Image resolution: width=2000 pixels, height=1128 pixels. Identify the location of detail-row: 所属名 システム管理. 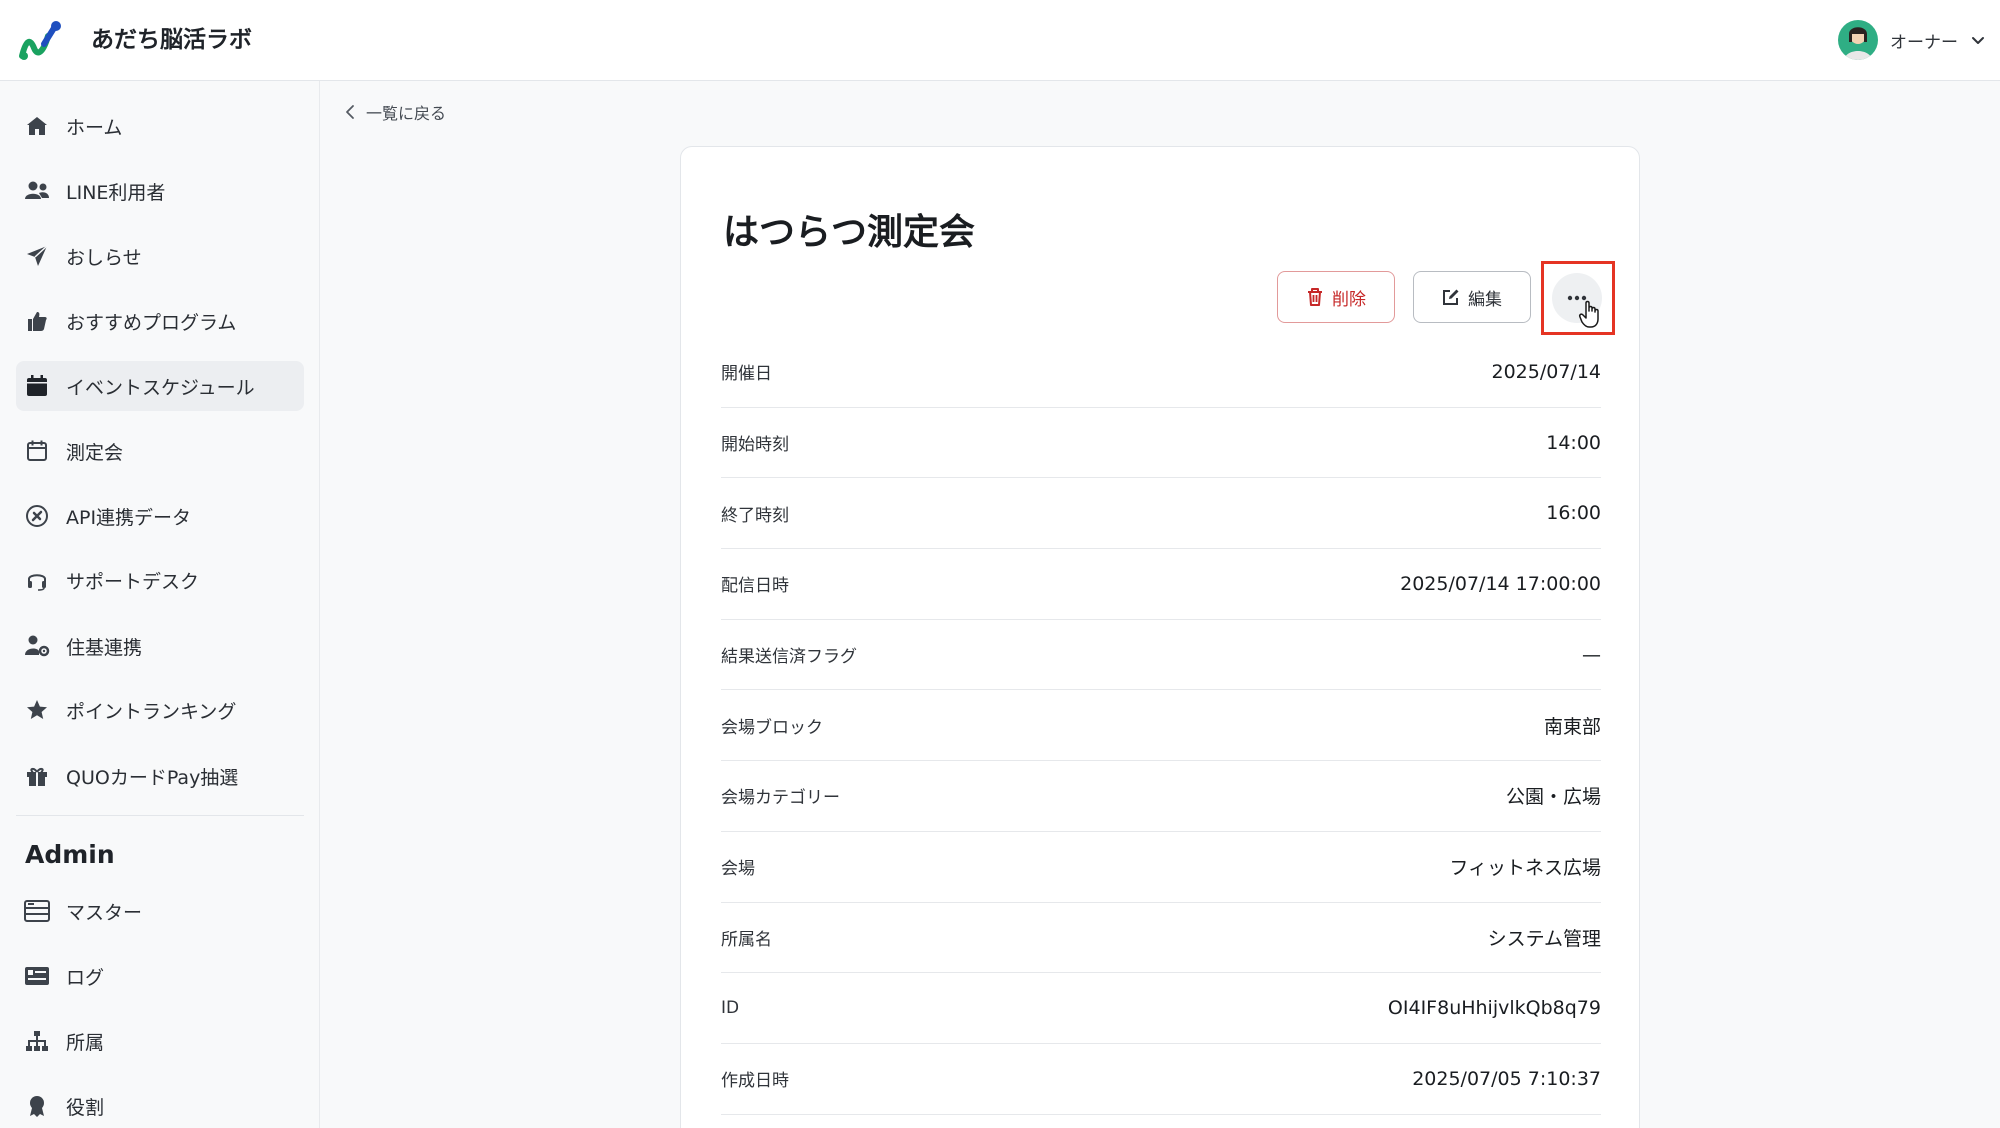
(1161, 938).